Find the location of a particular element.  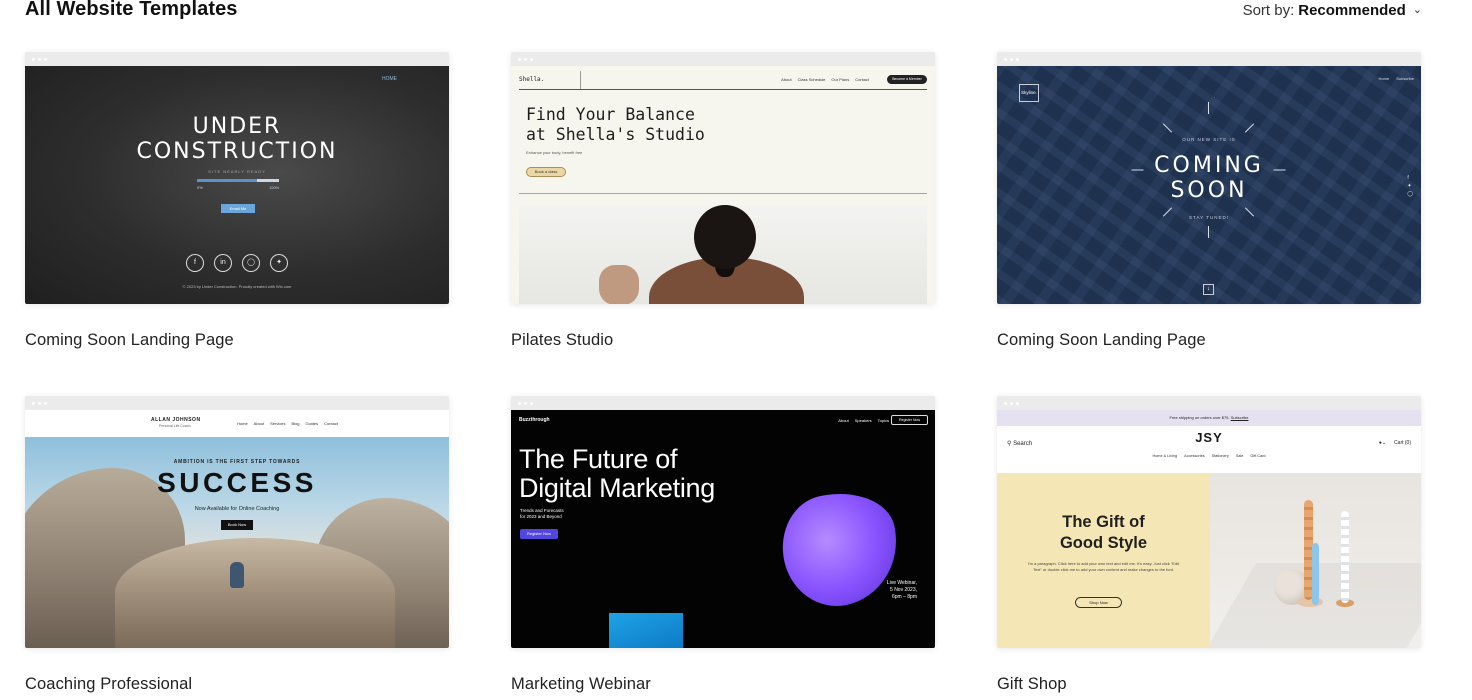

progress-bar is located at coordinates (238, 180).